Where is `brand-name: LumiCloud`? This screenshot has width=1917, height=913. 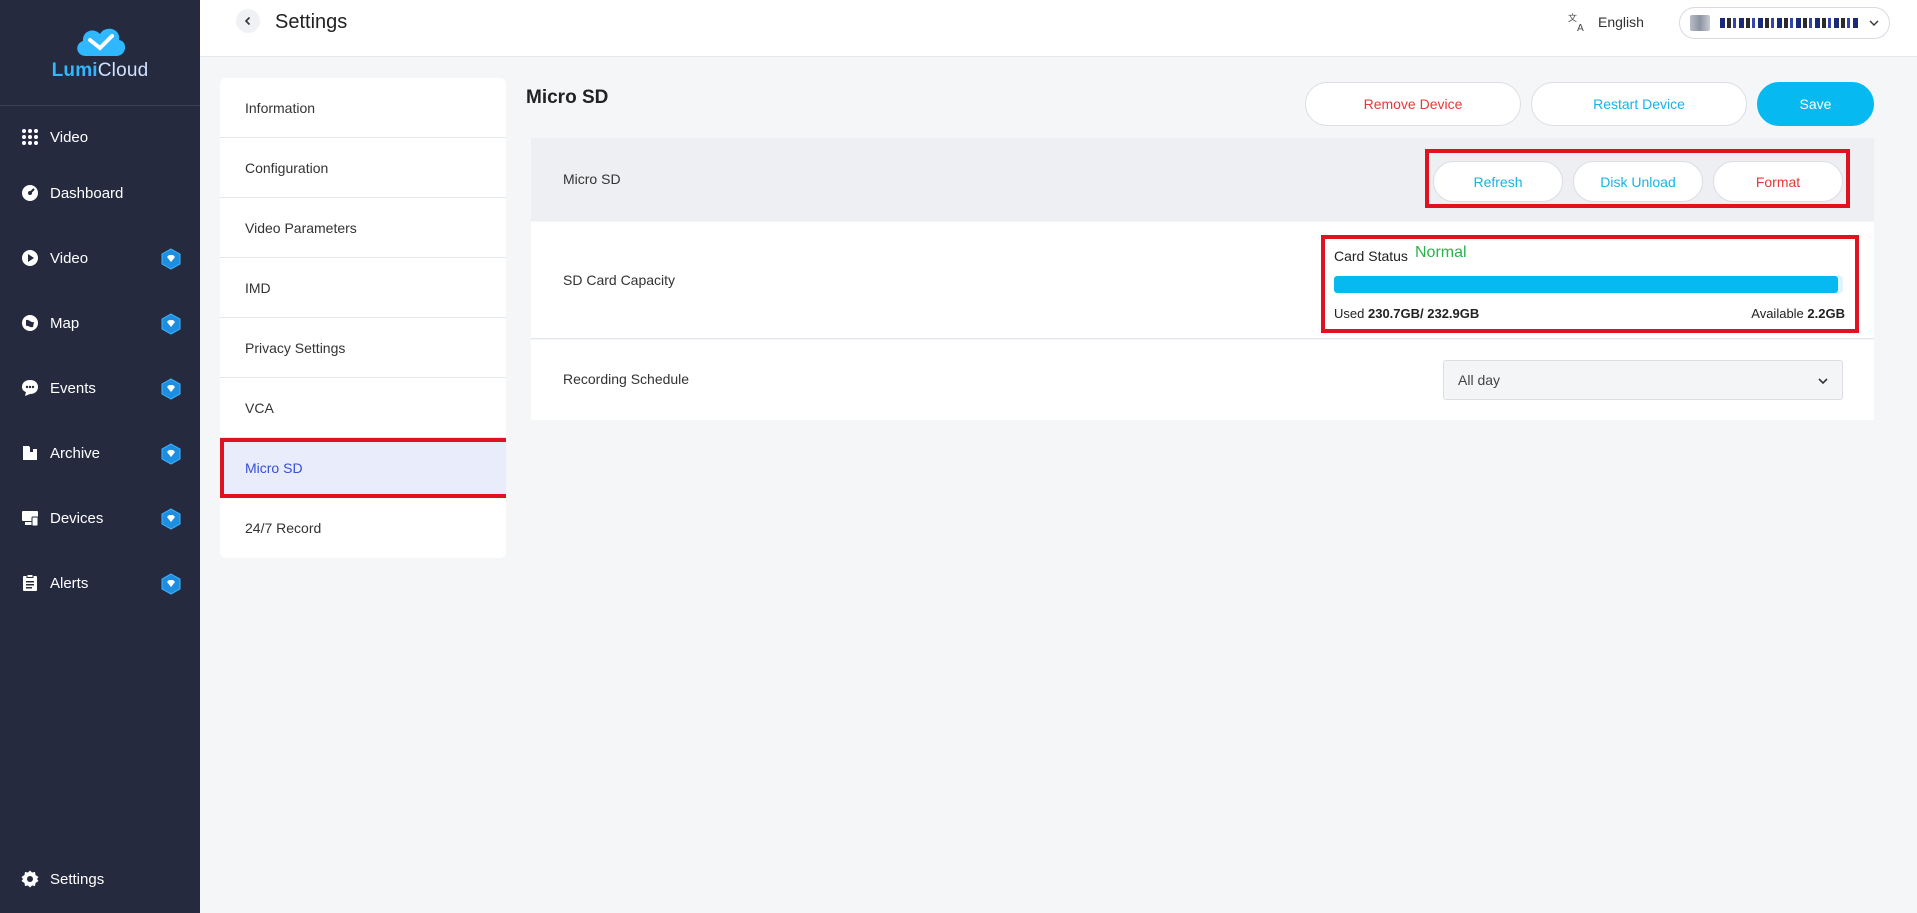 brand-name: LumiCloud is located at coordinates (100, 70).